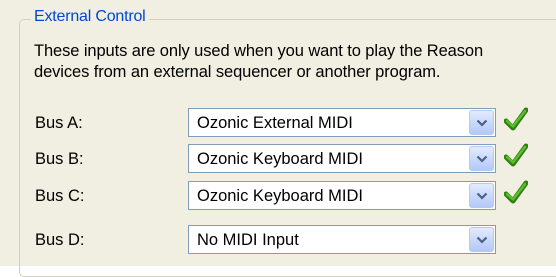 The width and height of the screenshot is (556, 277). I want to click on bus-a-select: Ozonic External MIDI, so click(342, 122).